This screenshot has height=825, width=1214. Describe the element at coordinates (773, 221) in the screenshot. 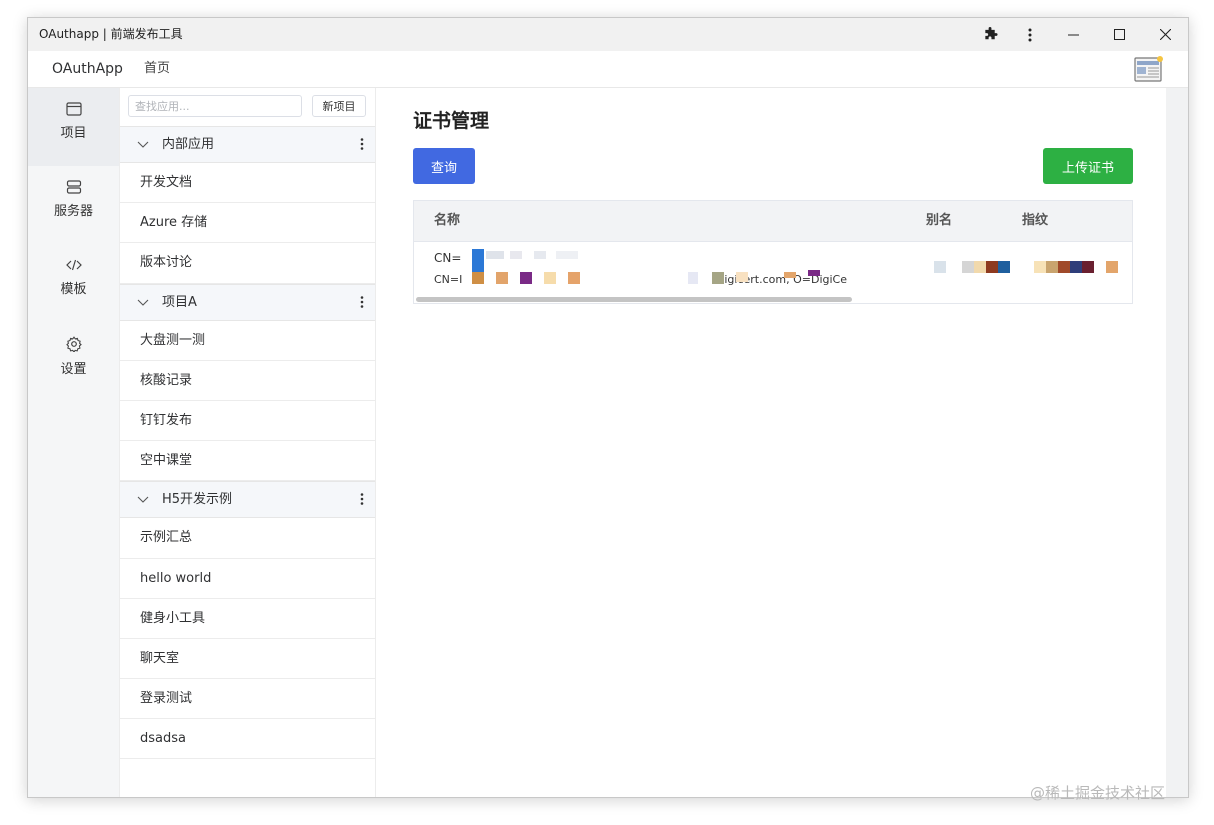

I see `table-header: 名称 别名 指纹` at that location.